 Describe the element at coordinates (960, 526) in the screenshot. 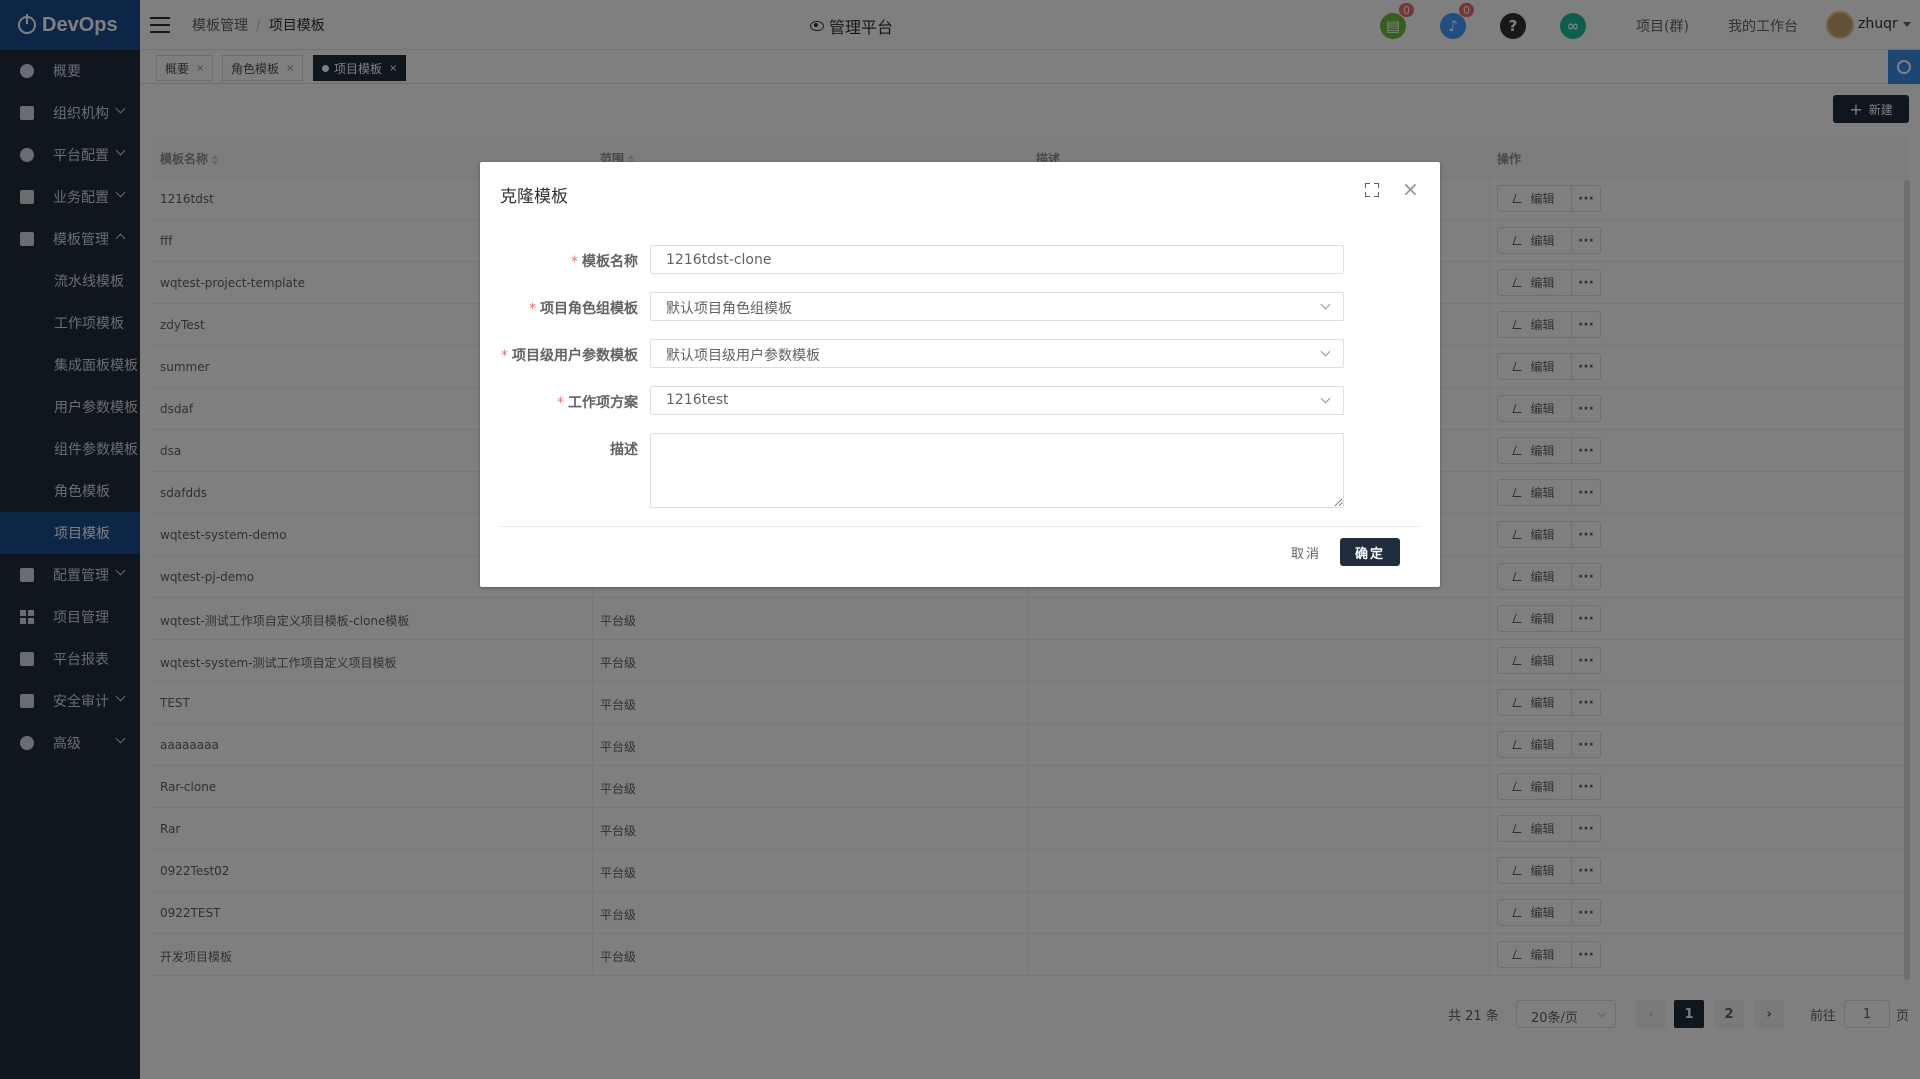

I see `dialog-divider` at that location.